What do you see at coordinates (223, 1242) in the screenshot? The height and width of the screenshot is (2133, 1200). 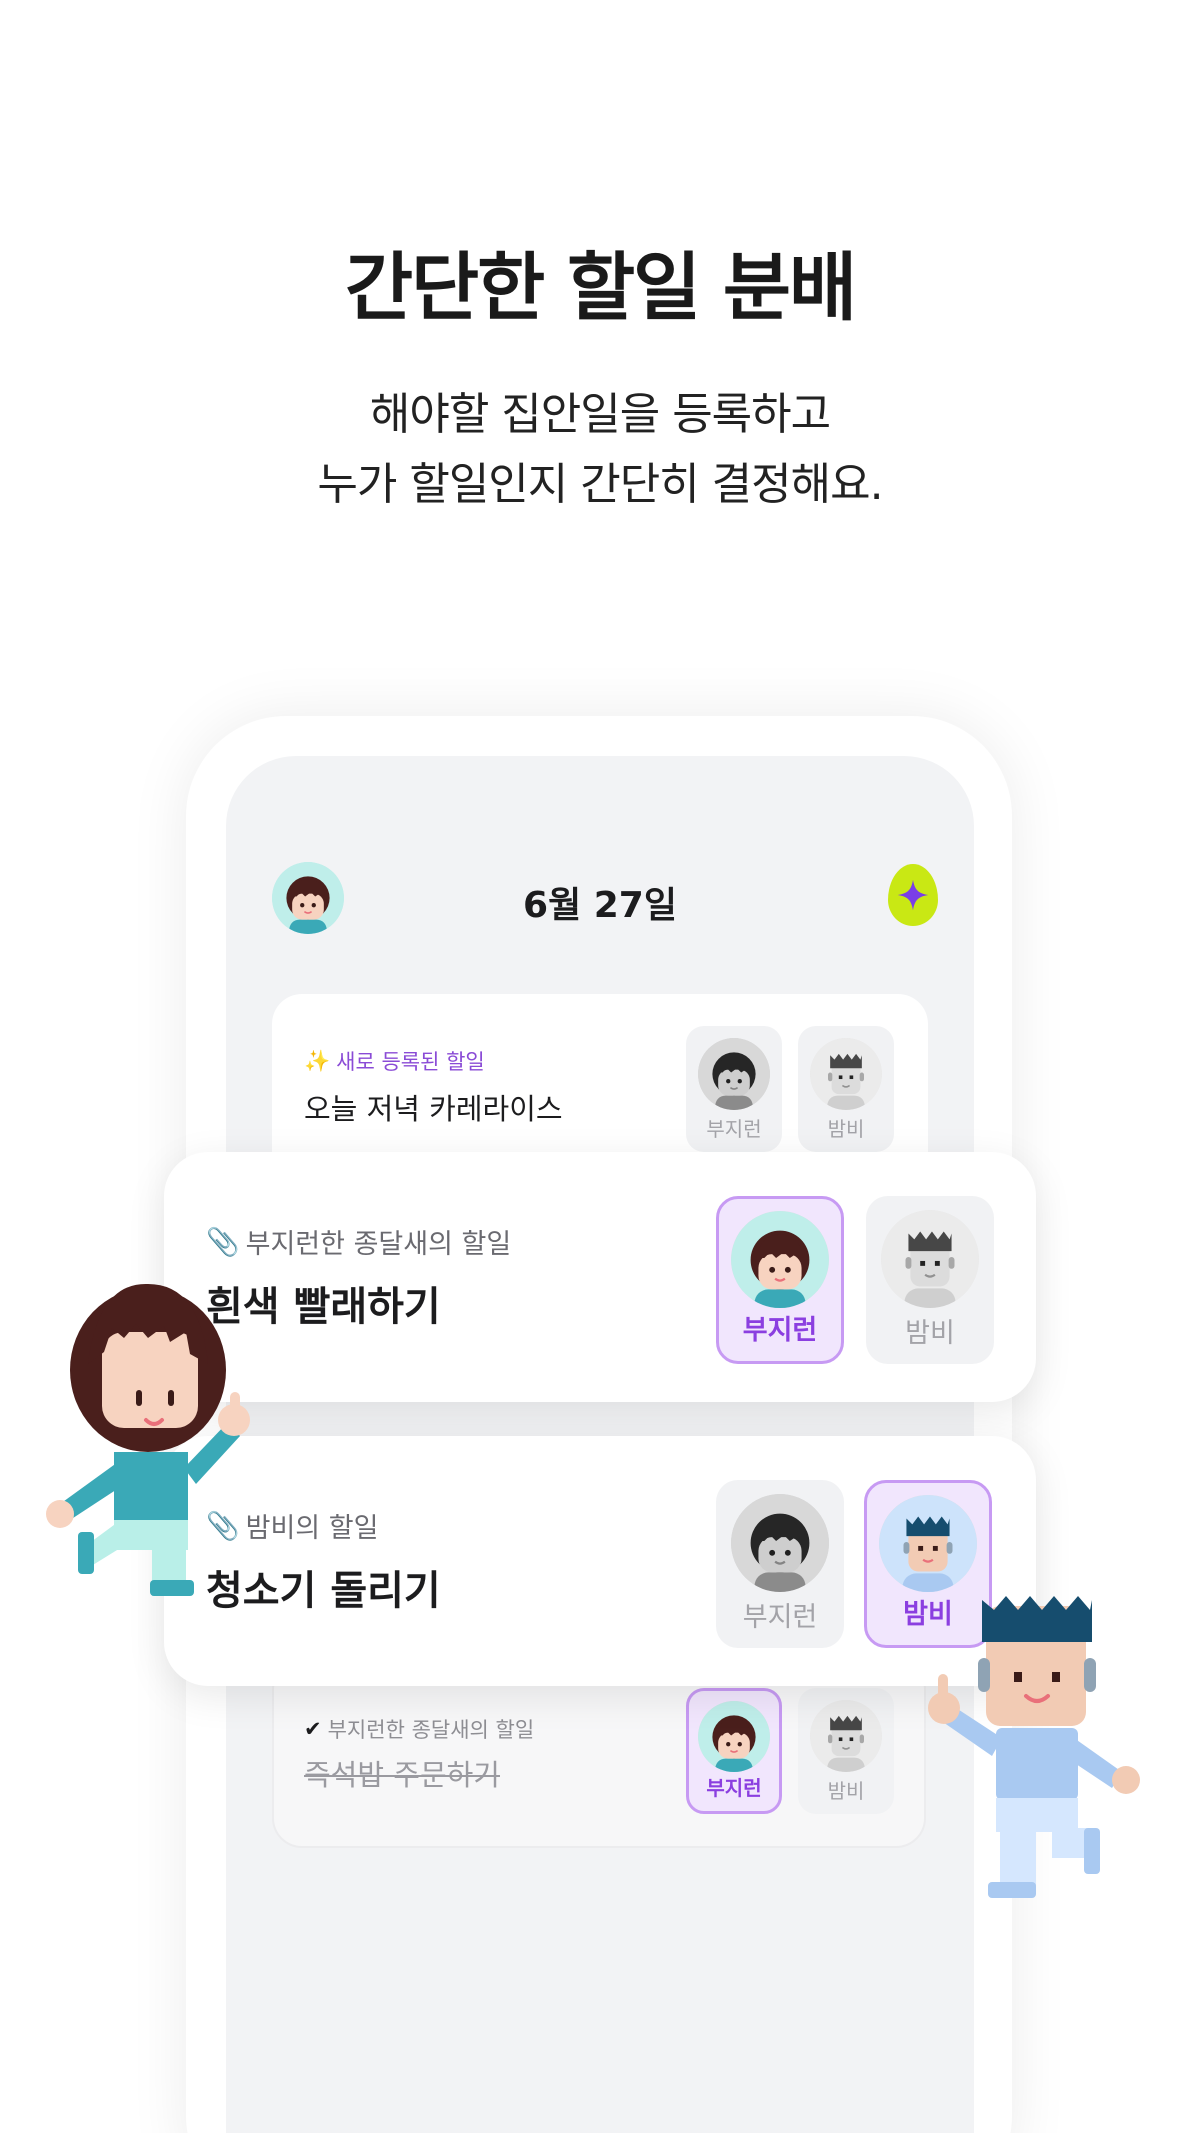 I see `paperclip-icon: 📎` at bounding box center [223, 1242].